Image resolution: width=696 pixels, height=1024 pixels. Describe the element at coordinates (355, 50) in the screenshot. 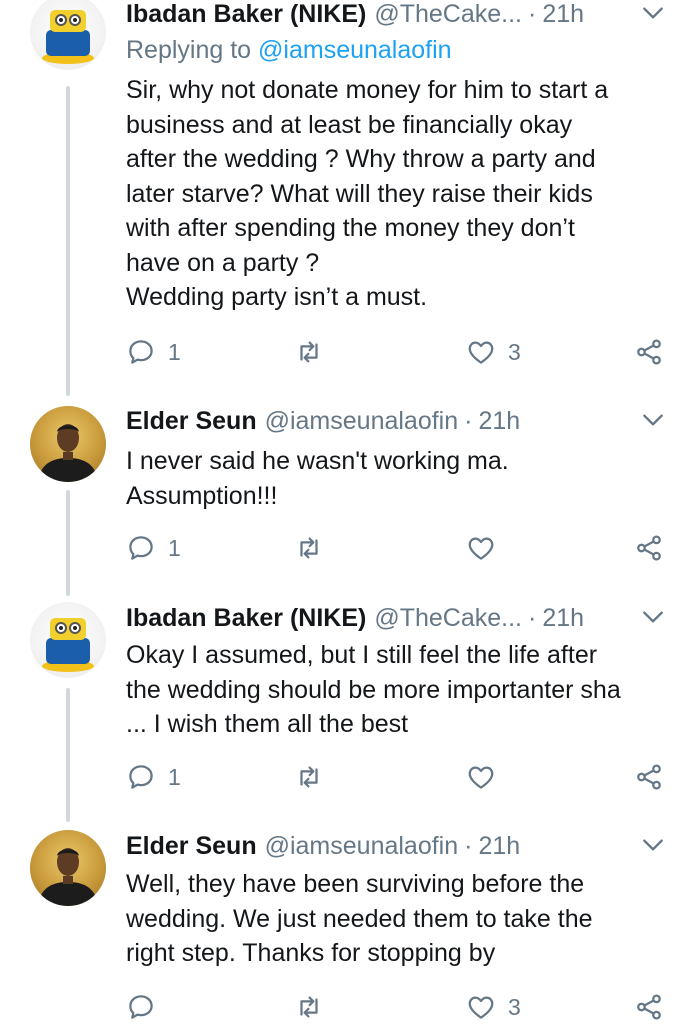

I see `replying-to-link: @iamseunalaofin` at that location.